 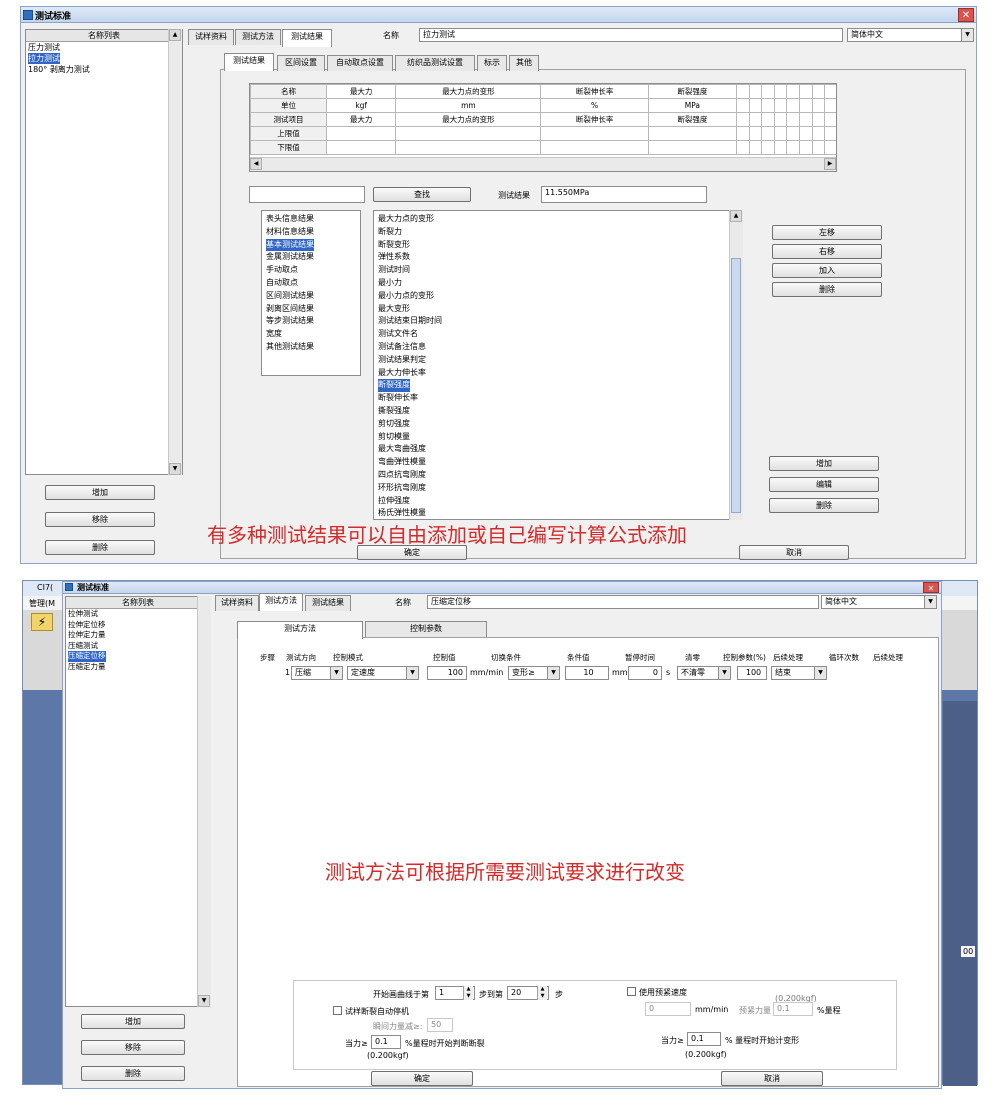 I want to click on search-input, so click(x=307, y=194).